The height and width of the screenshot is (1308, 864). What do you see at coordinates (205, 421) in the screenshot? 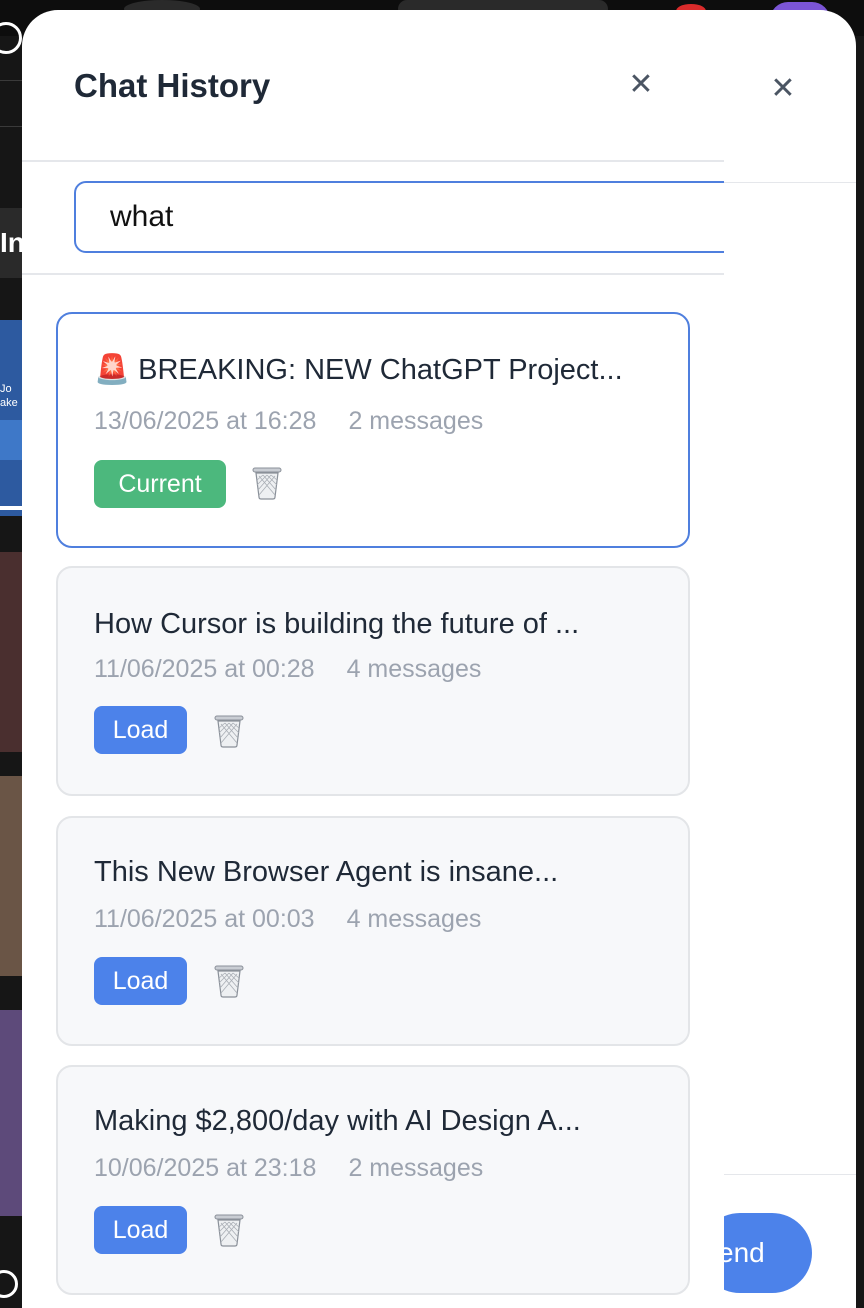
I see `chat-date: 13/06/2025 at 16:28` at bounding box center [205, 421].